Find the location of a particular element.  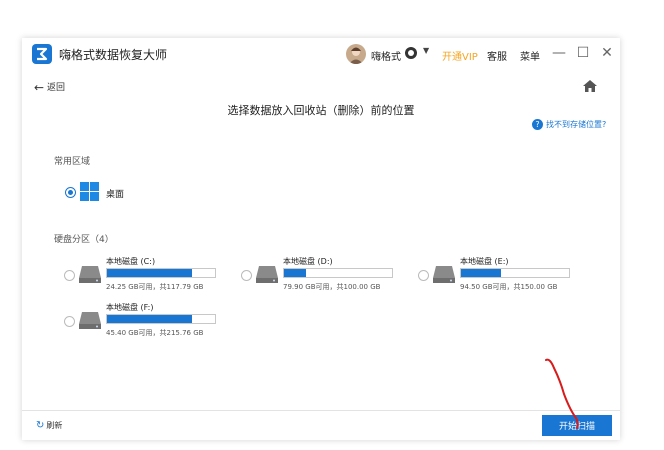

help-label: 找不到存储位置? is located at coordinates (576, 124).